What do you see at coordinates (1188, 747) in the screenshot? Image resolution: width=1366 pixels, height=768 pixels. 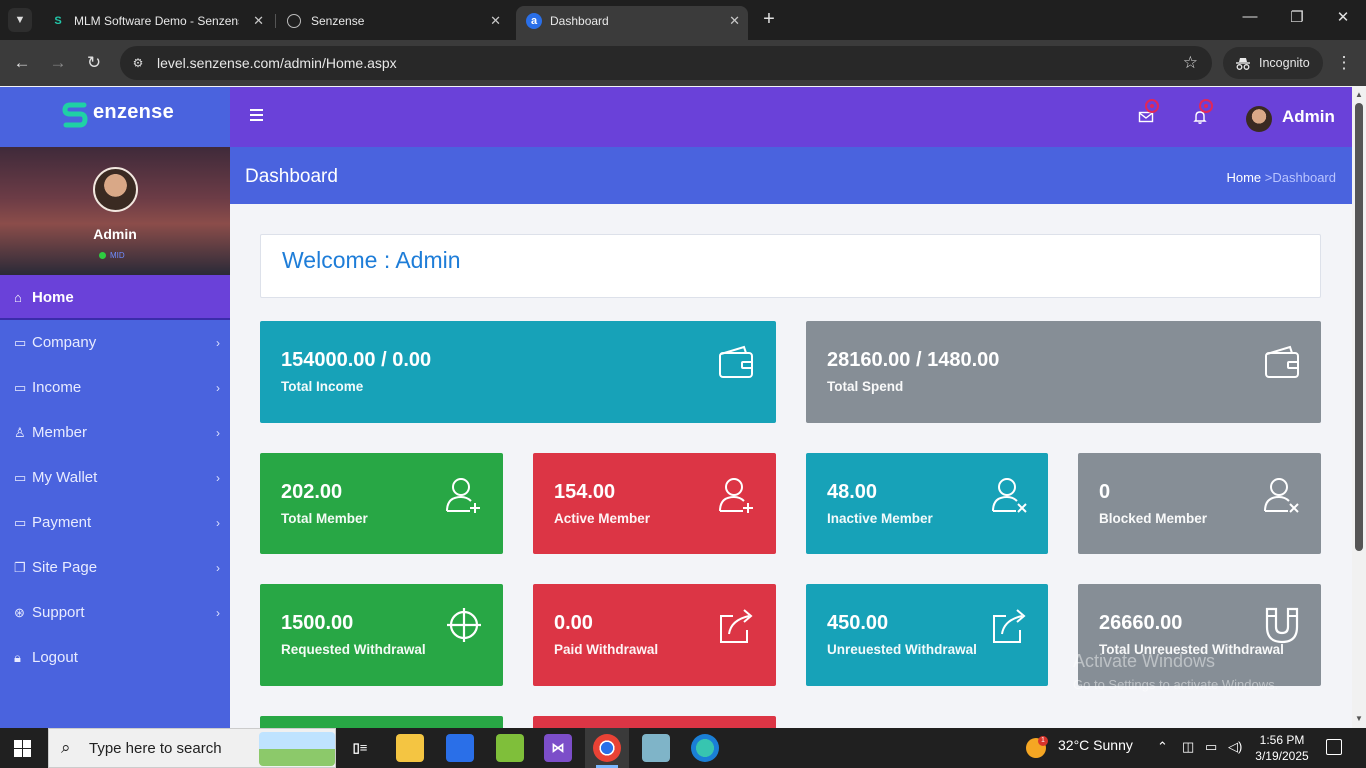 I see `tray-app-icon: ◫` at bounding box center [1188, 747].